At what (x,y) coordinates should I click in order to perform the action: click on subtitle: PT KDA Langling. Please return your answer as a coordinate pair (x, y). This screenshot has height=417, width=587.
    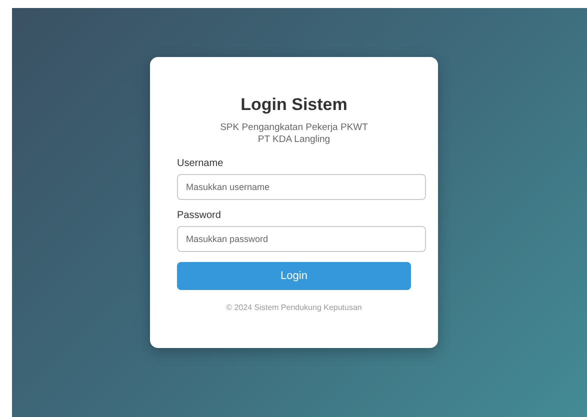
    Looking at the image, I should click on (294, 140).